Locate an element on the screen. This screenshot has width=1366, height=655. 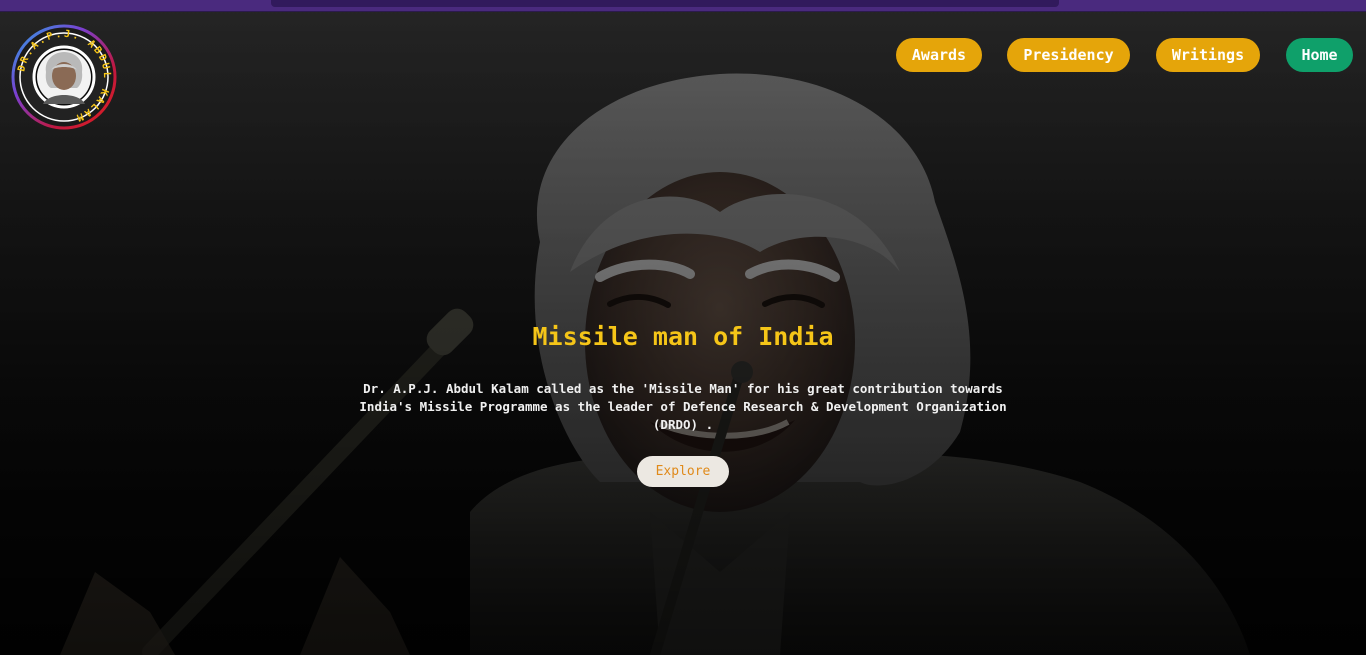
top-browser-strip is located at coordinates (683, 6).